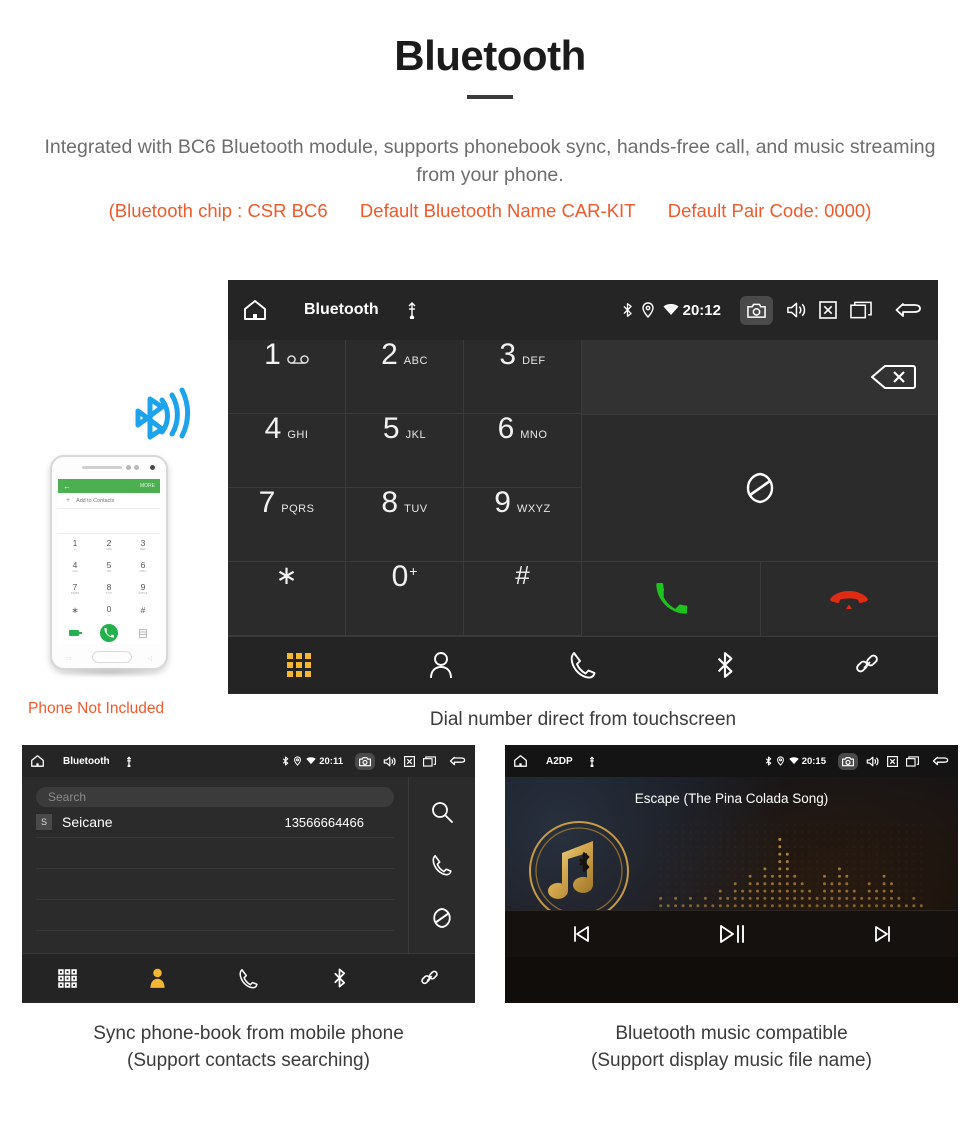 The height and width of the screenshot is (1134, 980). I want to click on music-caption-line2: (Support display music file name), so click(731, 1060).